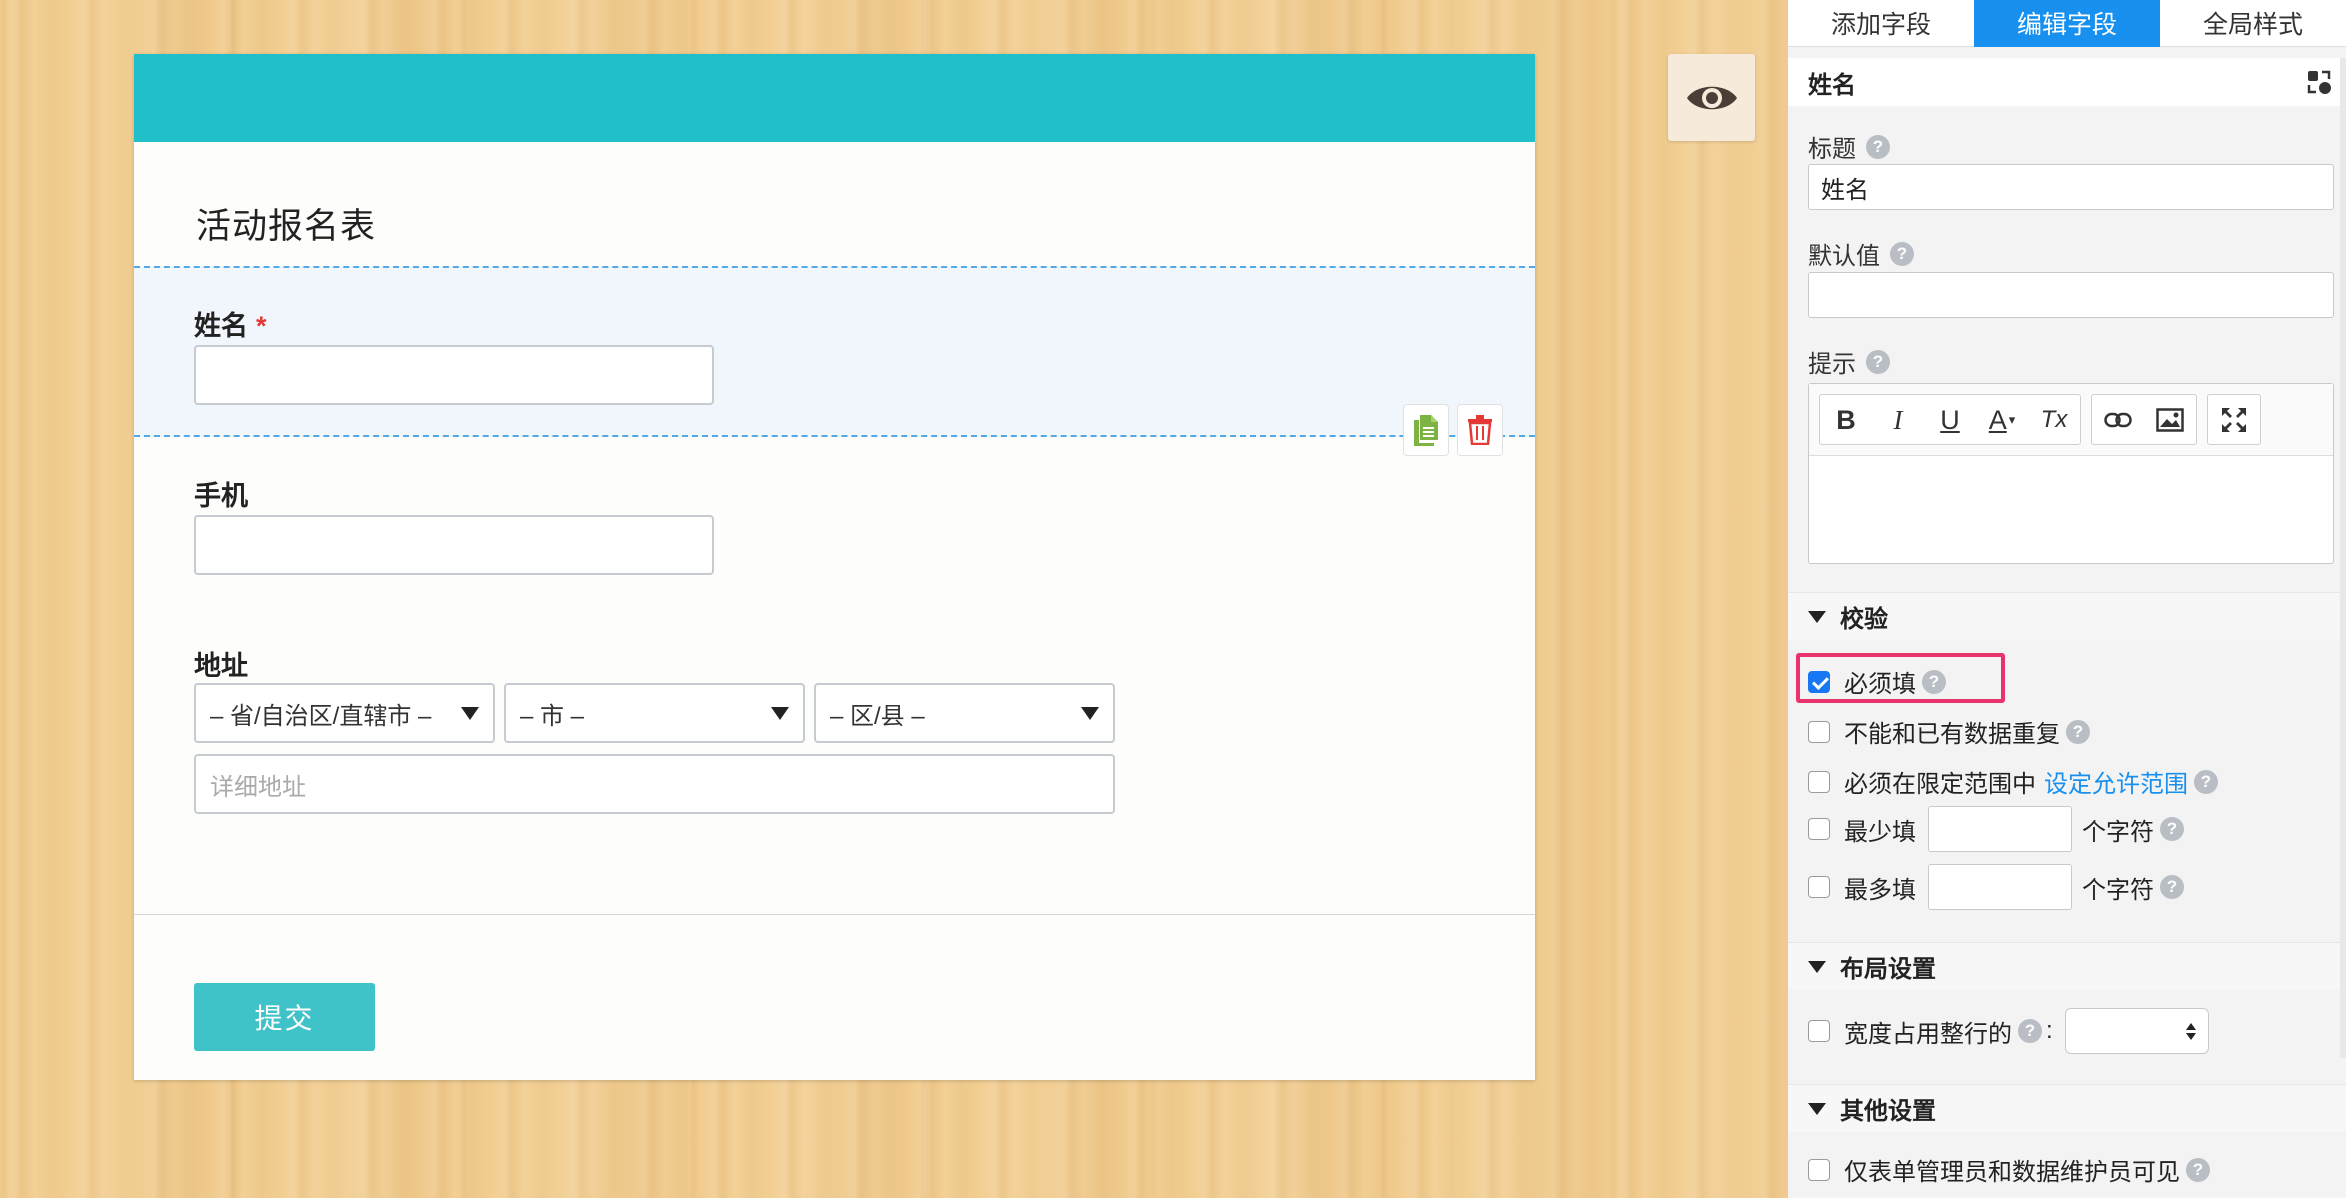  What do you see at coordinates (1819, 887) in the screenshot?
I see `max-length-checkbox` at bounding box center [1819, 887].